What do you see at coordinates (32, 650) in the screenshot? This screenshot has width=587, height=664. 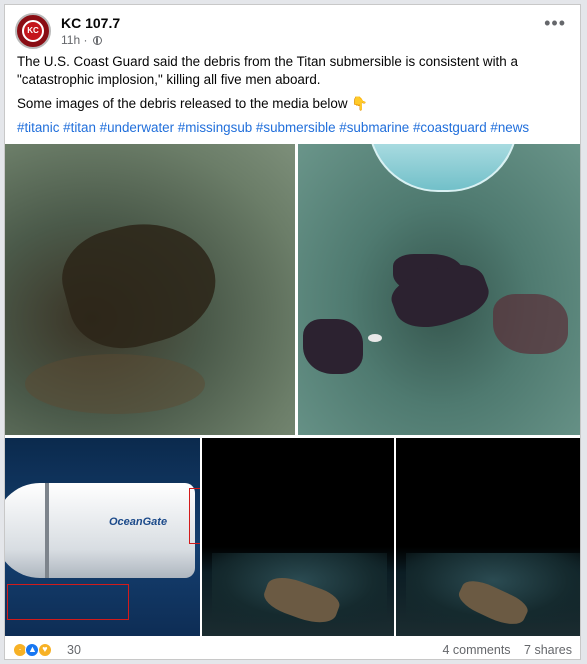 I see `reactions: · ▲ ♥` at bounding box center [32, 650].